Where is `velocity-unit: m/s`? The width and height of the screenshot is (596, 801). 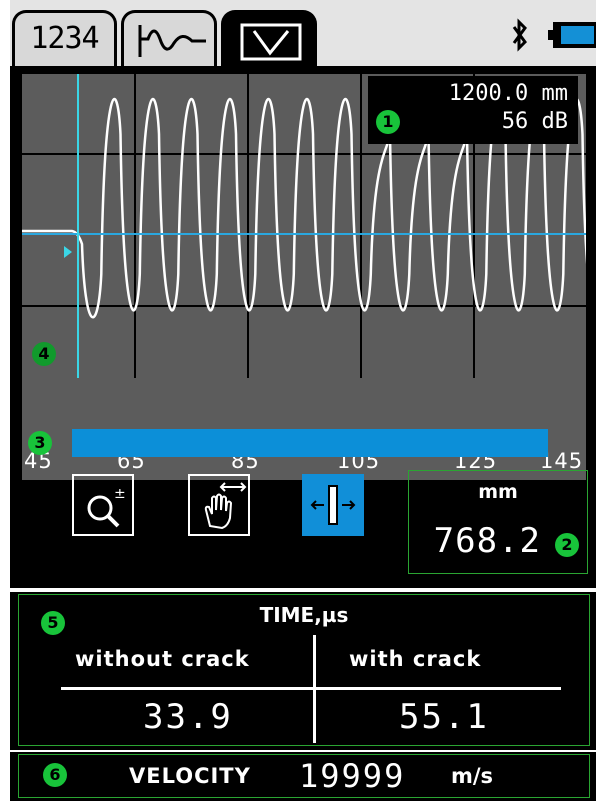
velocity-unit: m/s is located at coordinates (472, 776).